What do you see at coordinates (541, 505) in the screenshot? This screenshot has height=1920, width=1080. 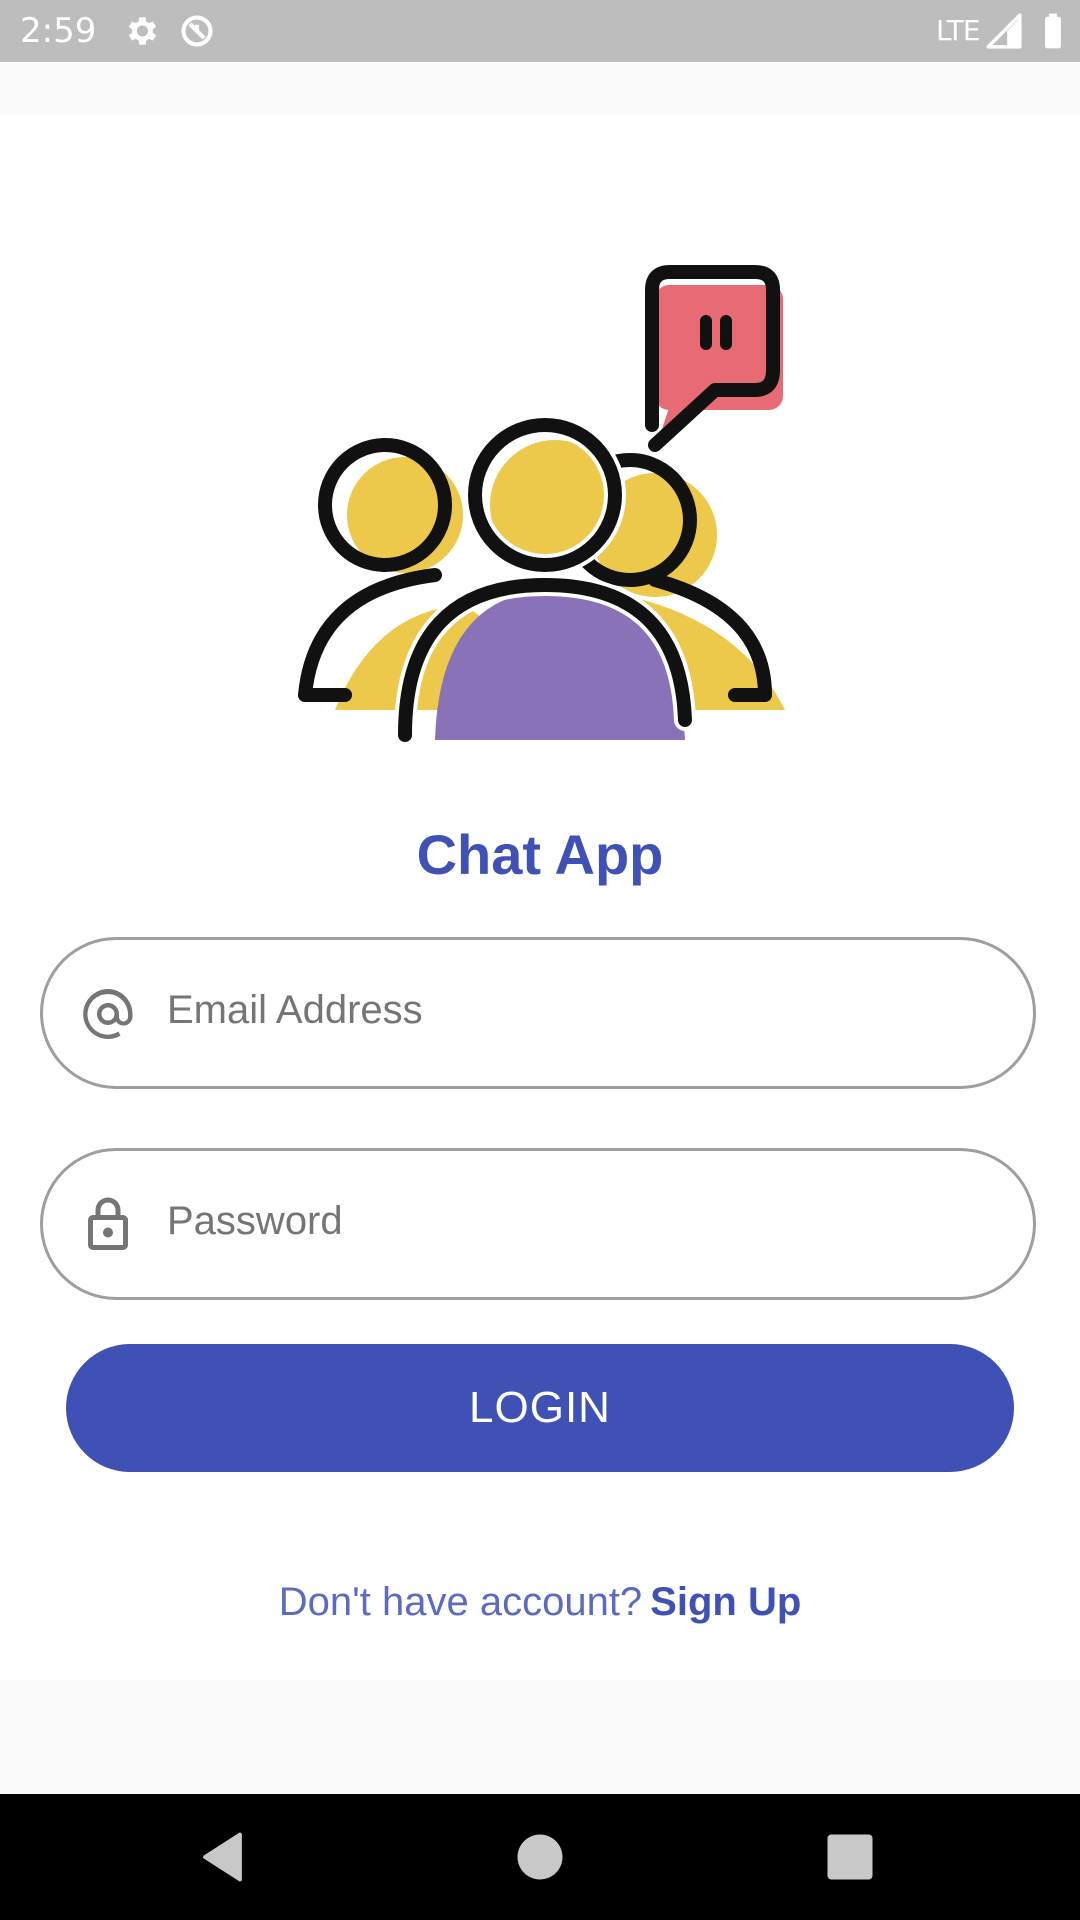 I see `group-chat-logo` at bounding box center [541, 505].